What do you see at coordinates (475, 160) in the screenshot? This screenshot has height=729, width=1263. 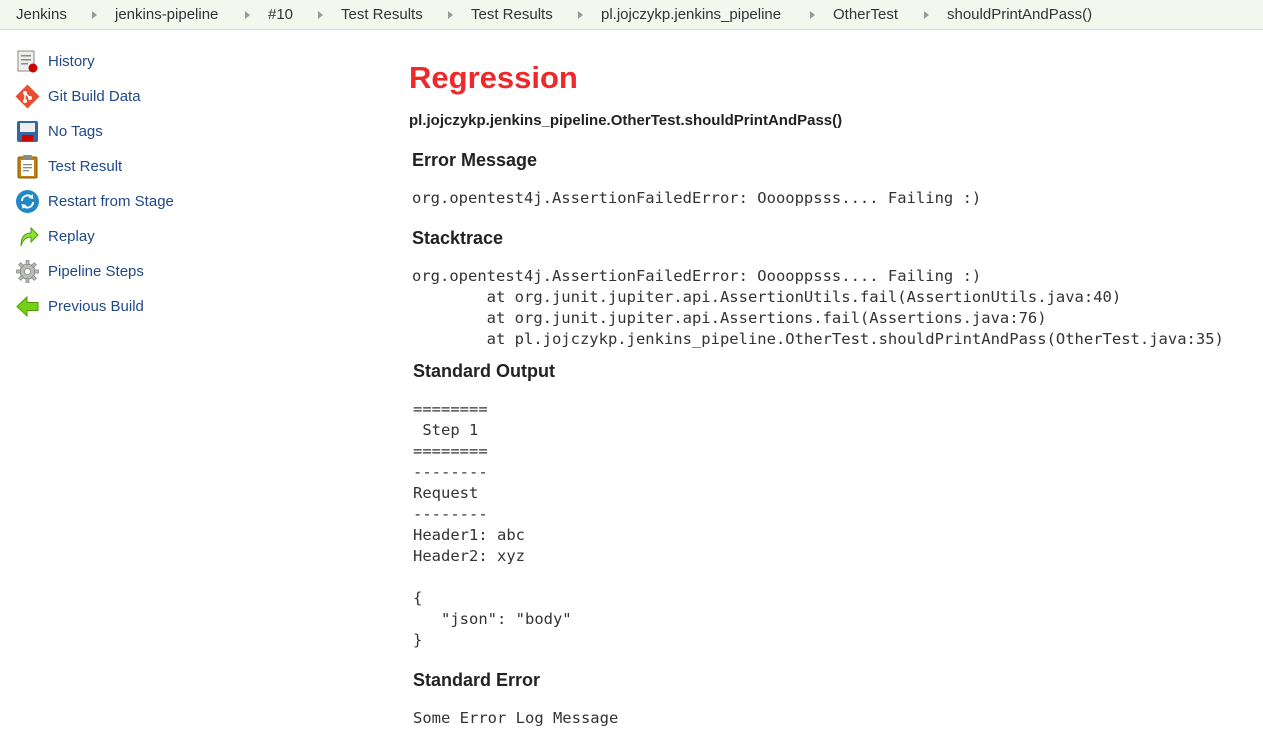 I see `error-message-heading: Error Message` at bounding box center [475, 160].